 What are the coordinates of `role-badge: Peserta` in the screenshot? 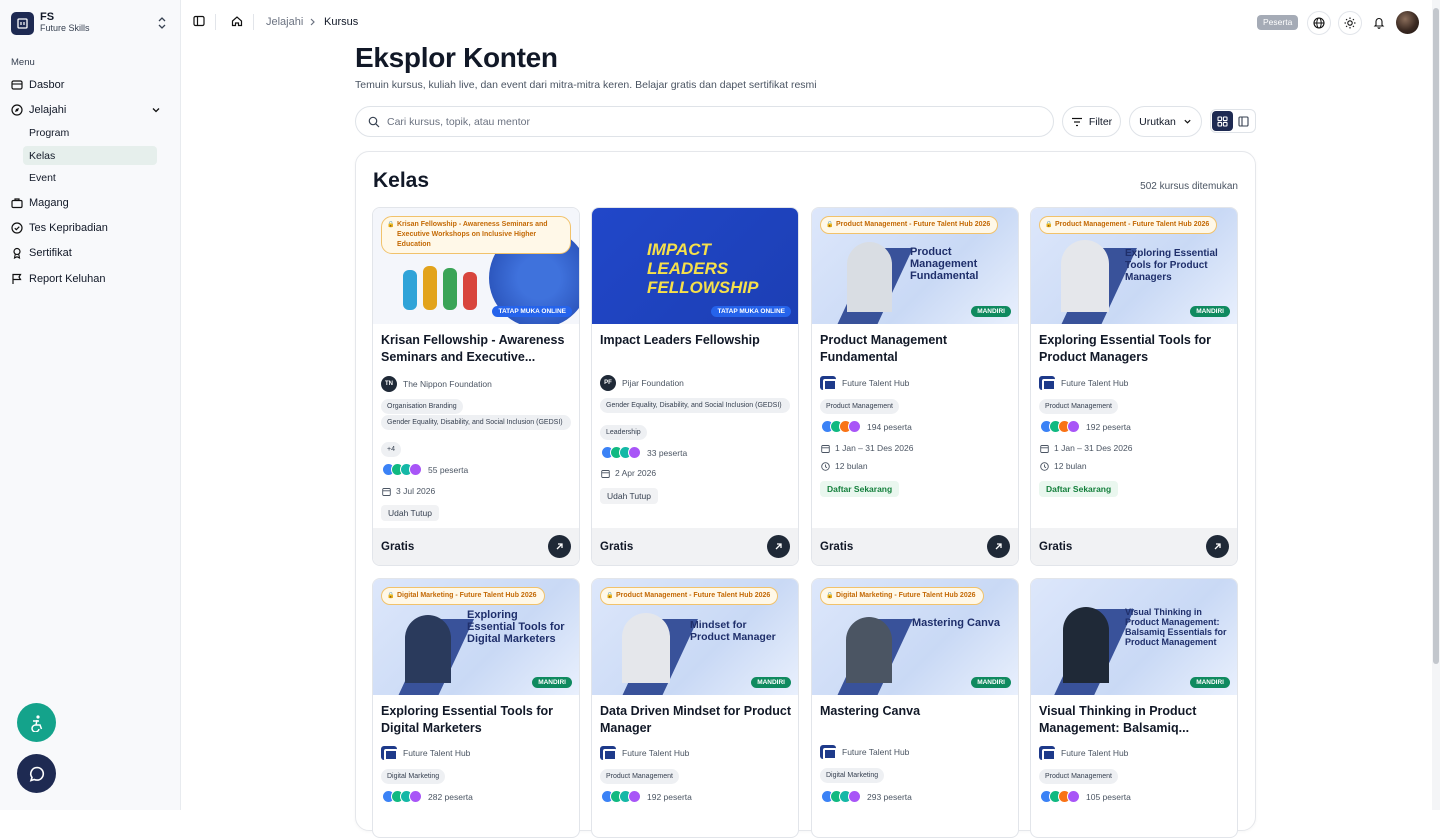 It's located at (1278, 22).